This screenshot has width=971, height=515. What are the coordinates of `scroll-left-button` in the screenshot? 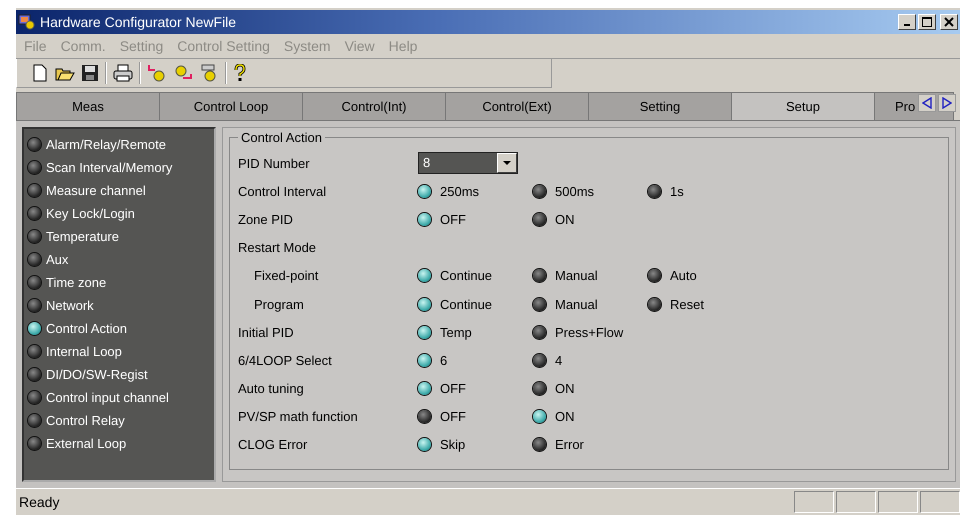 It's located at (927, 103).